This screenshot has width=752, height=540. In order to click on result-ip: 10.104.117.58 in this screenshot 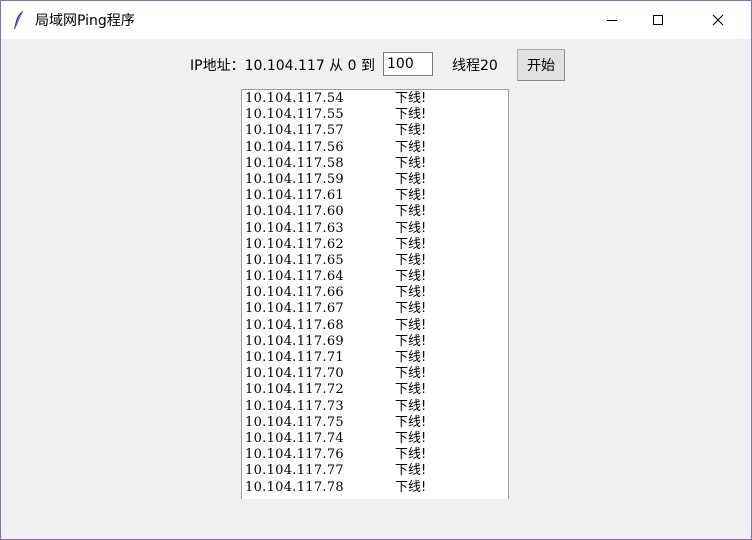, I will do `click(295, 163)`.